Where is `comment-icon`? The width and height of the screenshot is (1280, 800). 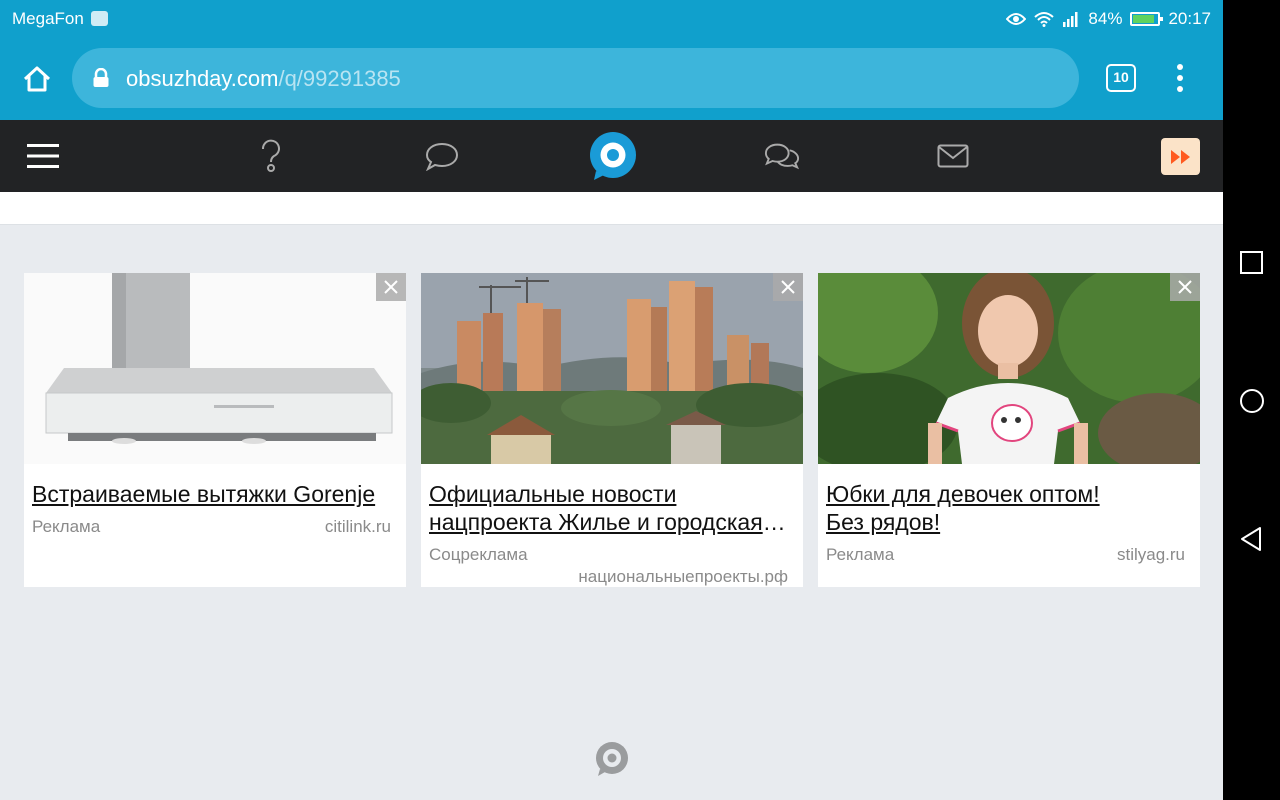
comment-icon is located at coordinates (442, 156).